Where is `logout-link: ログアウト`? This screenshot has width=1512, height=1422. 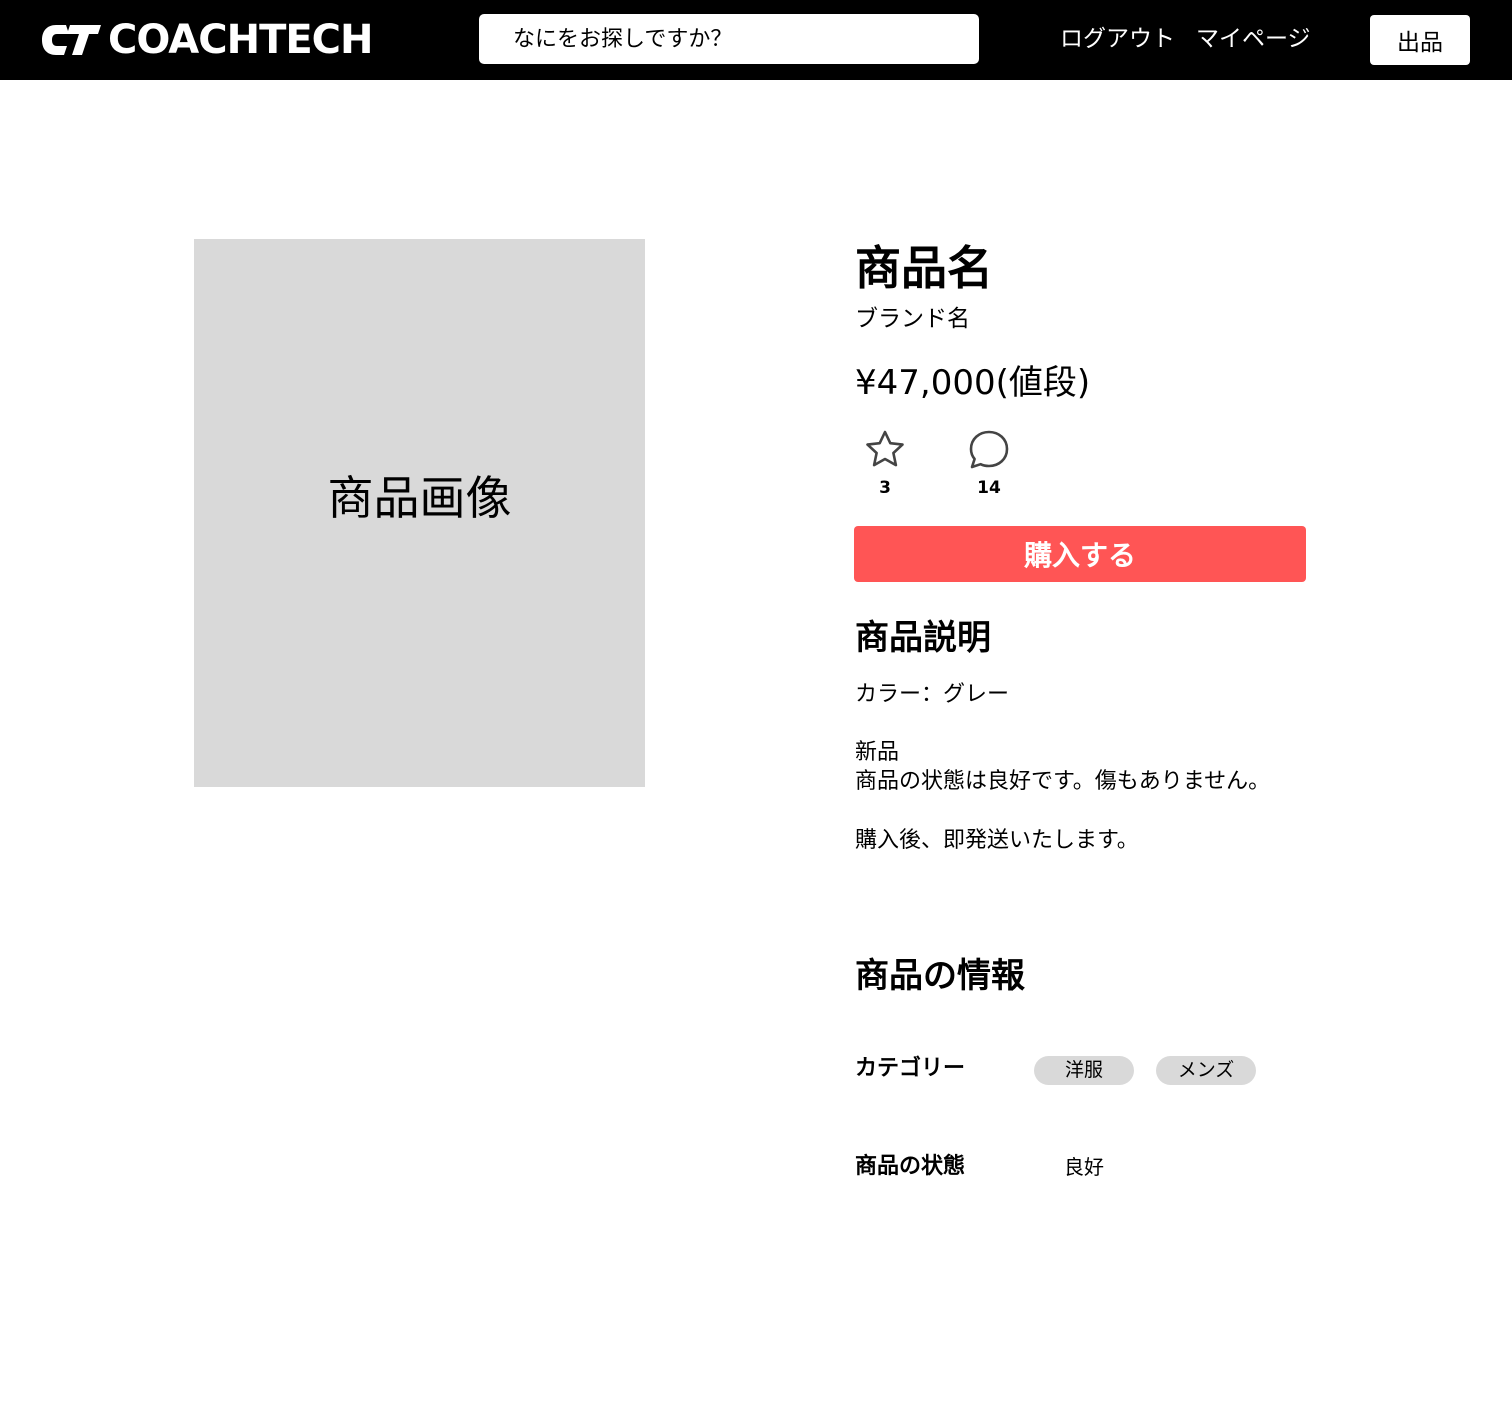
logout-link: ログアウト is located at coordinates (1117, 39).